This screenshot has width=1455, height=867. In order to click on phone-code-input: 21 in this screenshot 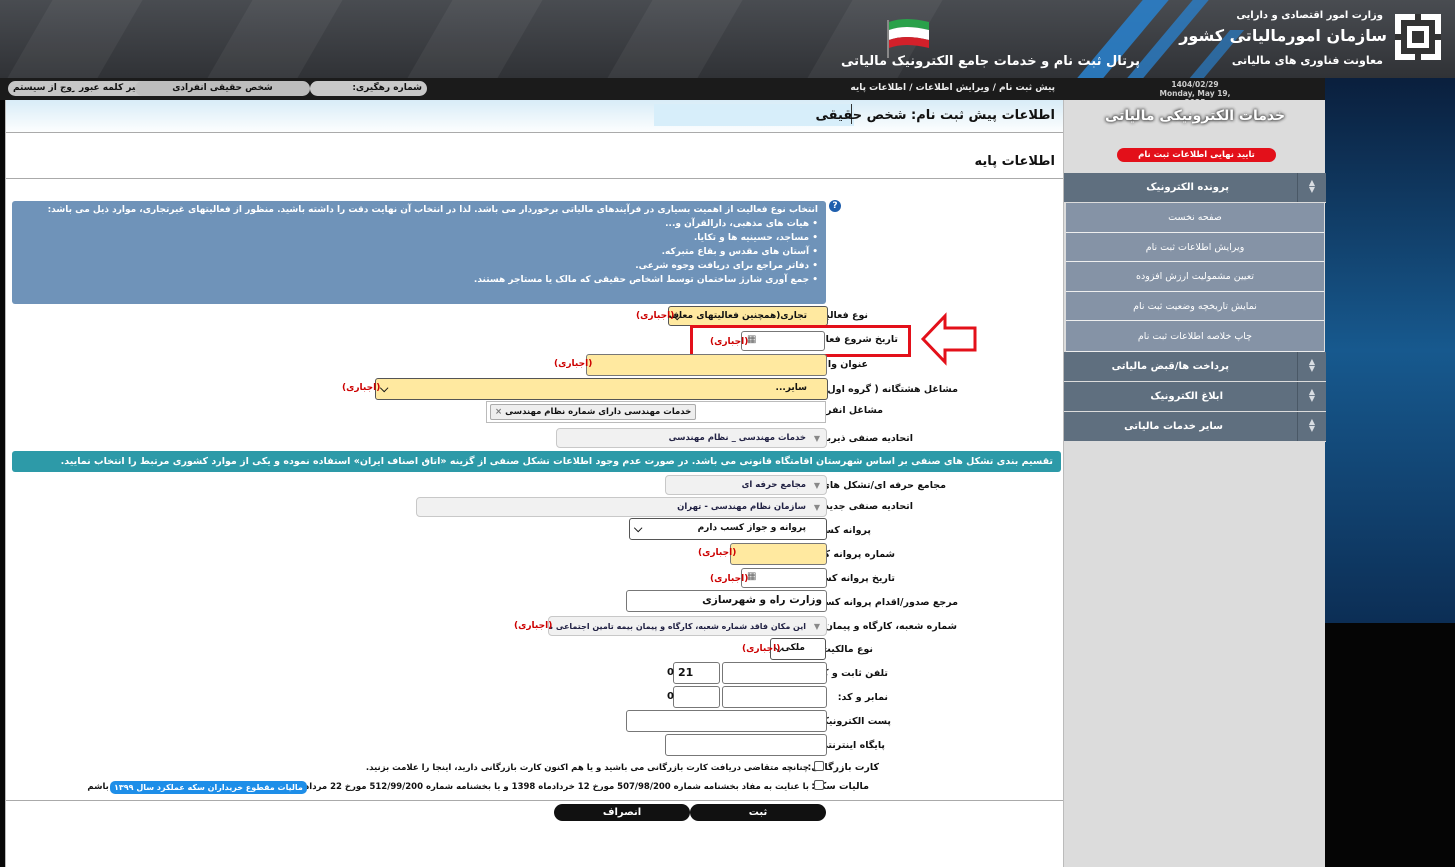, I will do `click(696, 673)`.